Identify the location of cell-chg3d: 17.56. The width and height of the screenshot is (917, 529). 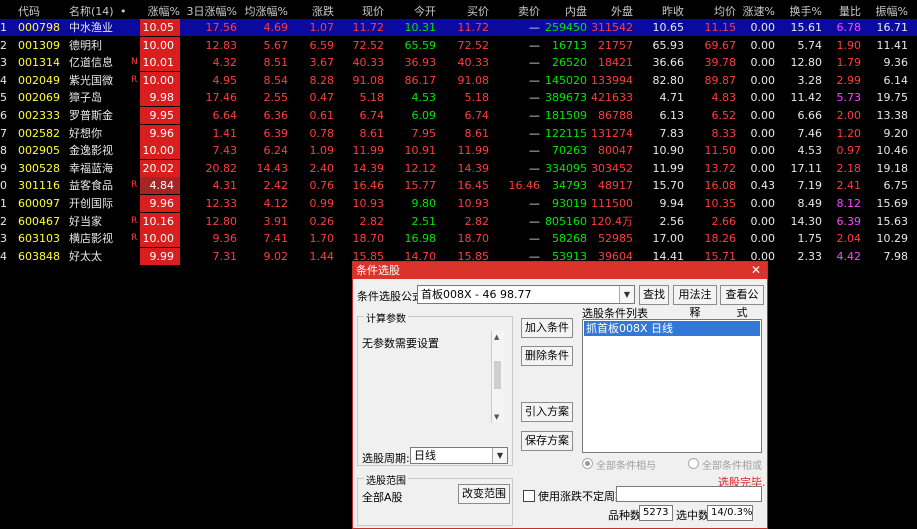
(221, 27).